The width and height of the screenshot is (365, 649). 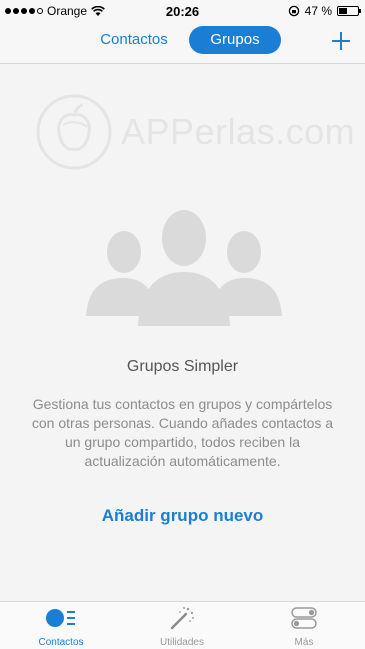 I want to click on watermark: APPerlas.com, so click(x=195, y=133).